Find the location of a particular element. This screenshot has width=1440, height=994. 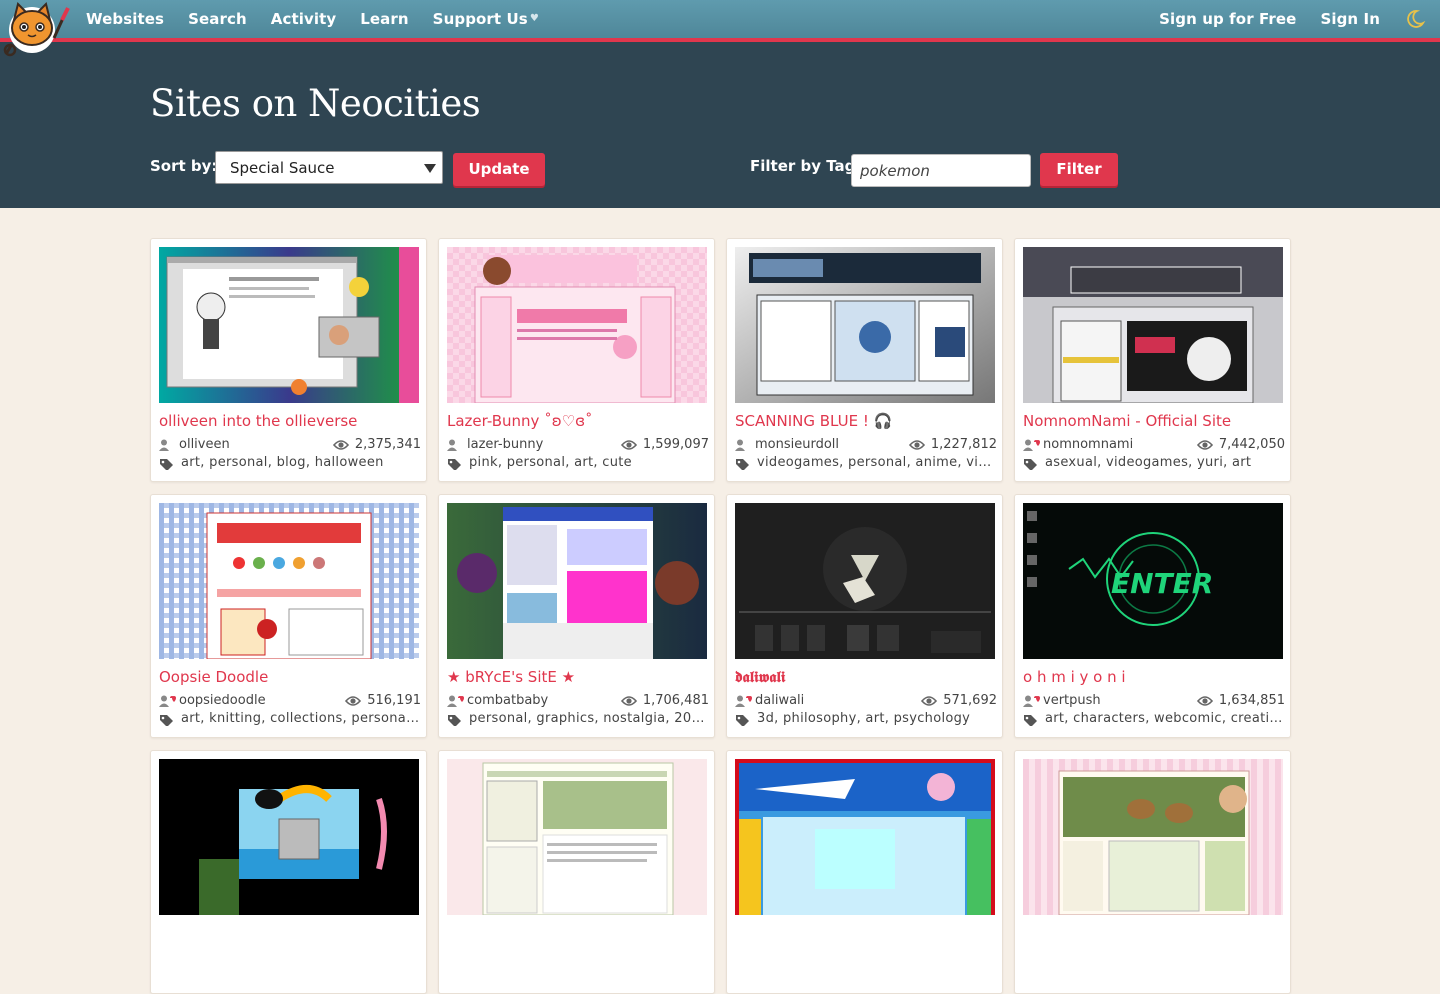

site-view-count: 2,375,341 is located at coordinates (387, 444).